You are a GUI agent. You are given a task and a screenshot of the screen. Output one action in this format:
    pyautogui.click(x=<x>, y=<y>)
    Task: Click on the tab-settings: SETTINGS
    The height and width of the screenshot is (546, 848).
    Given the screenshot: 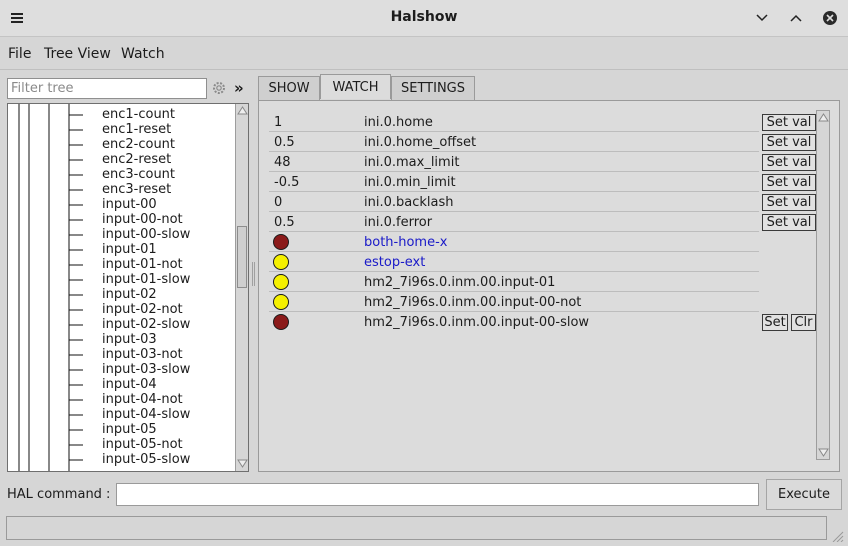 What is the action you would take?
    pyautogui.click(x=433, y=88)
    